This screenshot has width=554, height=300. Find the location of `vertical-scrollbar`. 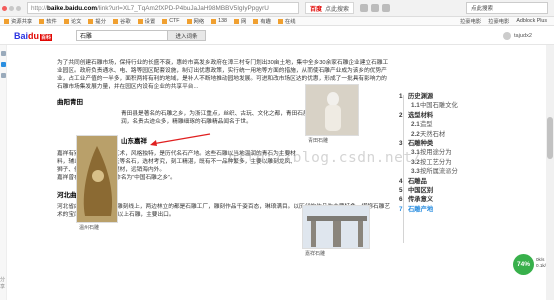

vertical-scrollbar is located at coordinates (550, 172).